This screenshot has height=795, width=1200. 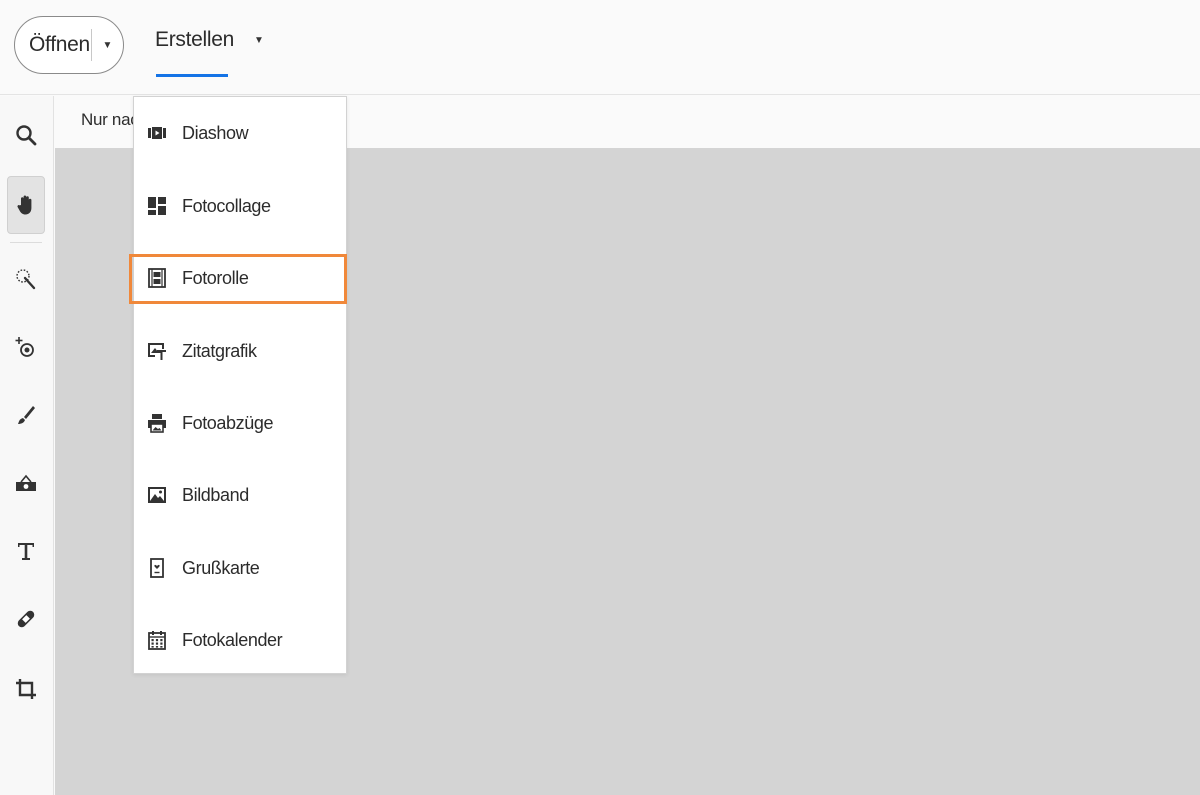 I want to click on healing-tool, so click(x=26, y=619).